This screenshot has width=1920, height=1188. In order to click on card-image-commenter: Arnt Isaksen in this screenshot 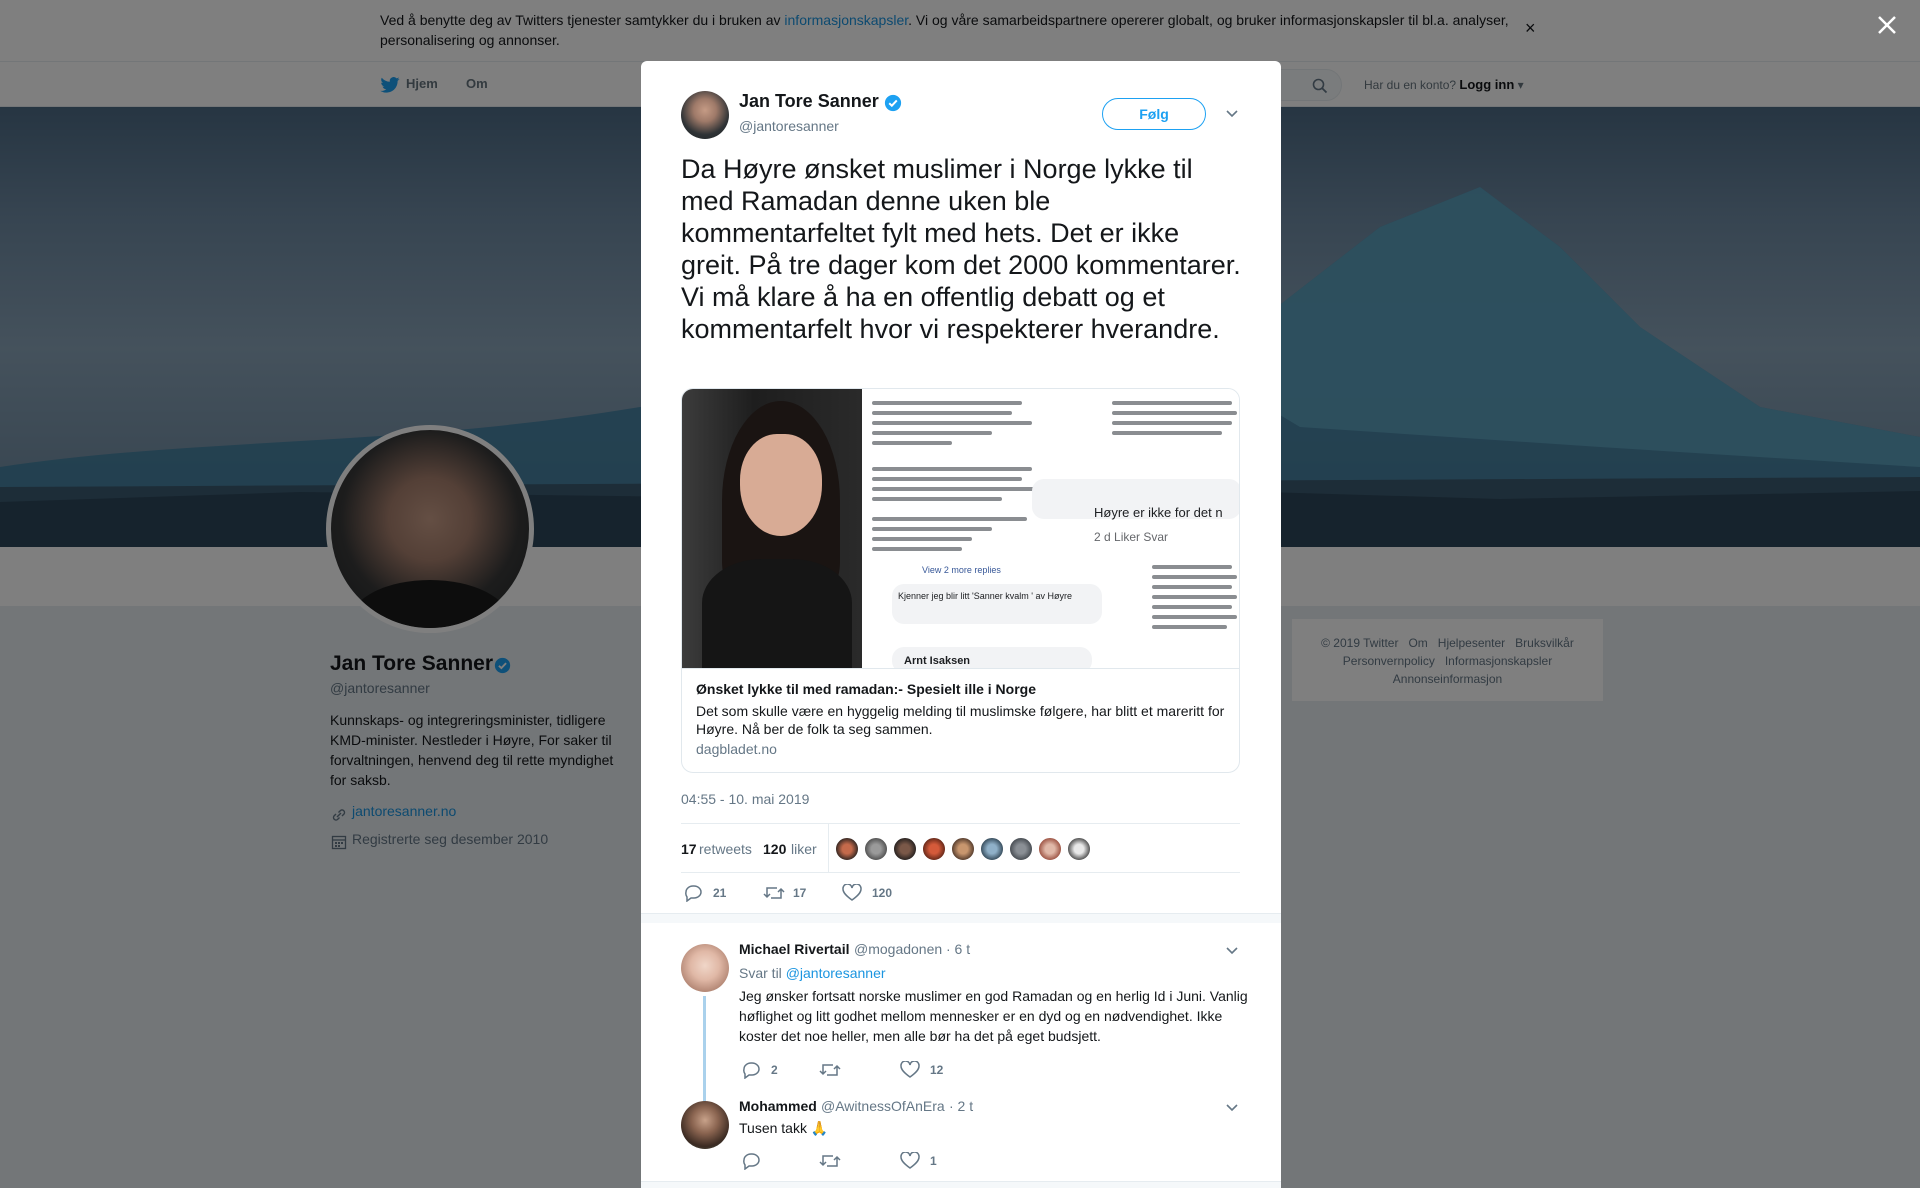, I will do `click(937, 661)`.